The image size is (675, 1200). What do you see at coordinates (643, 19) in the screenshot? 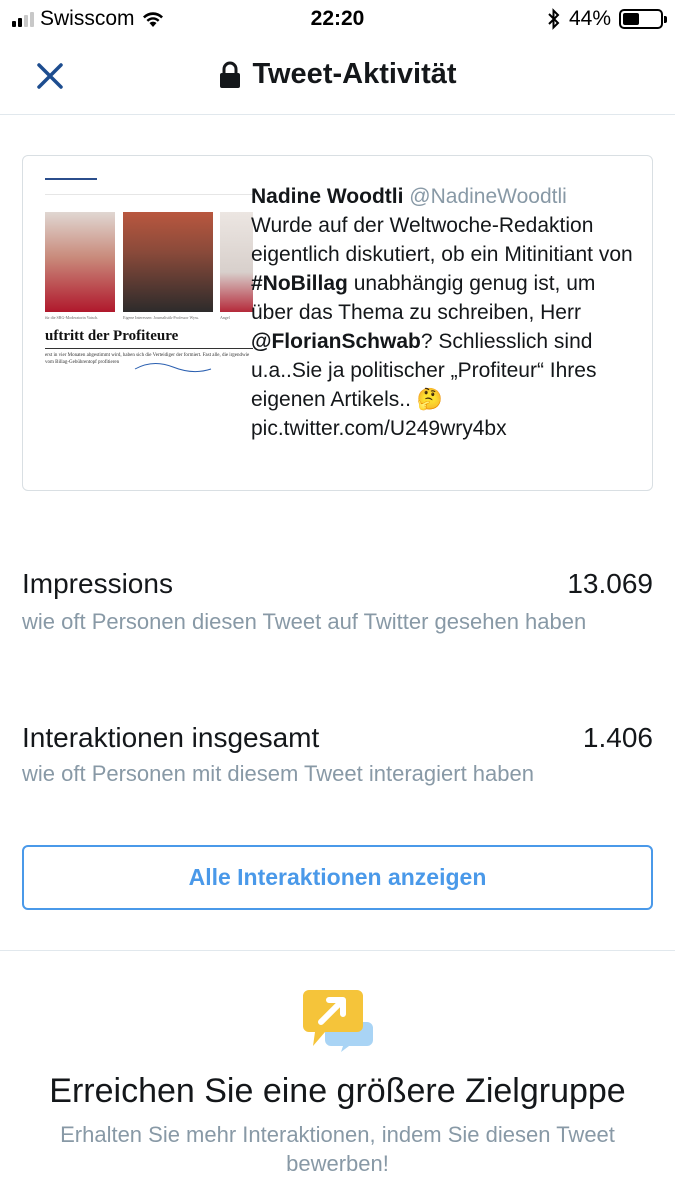
I see `battery-icon` at bounding box center [643, 19].